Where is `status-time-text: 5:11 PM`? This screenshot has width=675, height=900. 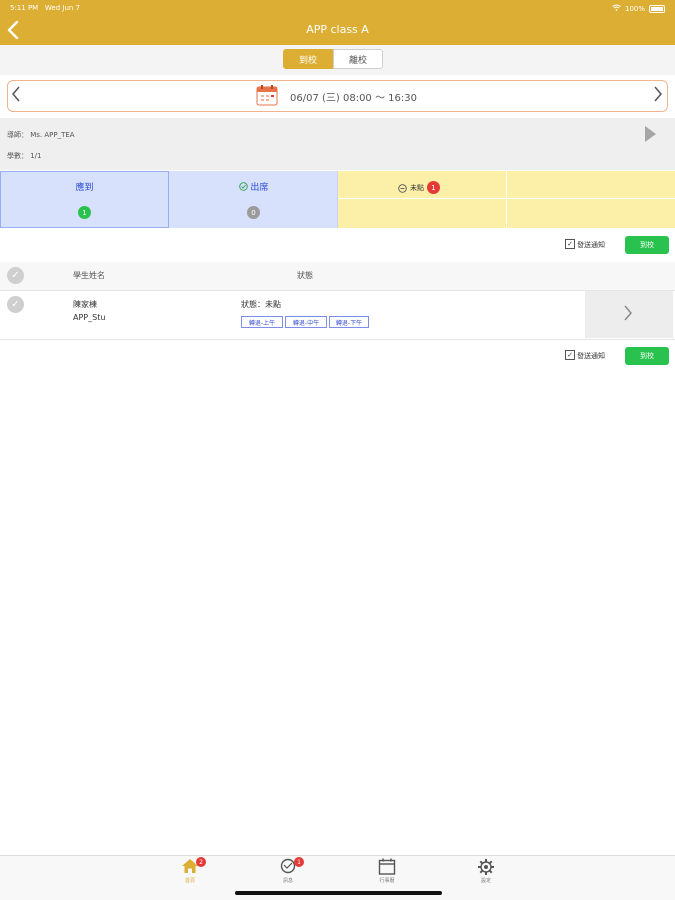 status-time-text: 5:11 PM is located at coordinates (24, 8).